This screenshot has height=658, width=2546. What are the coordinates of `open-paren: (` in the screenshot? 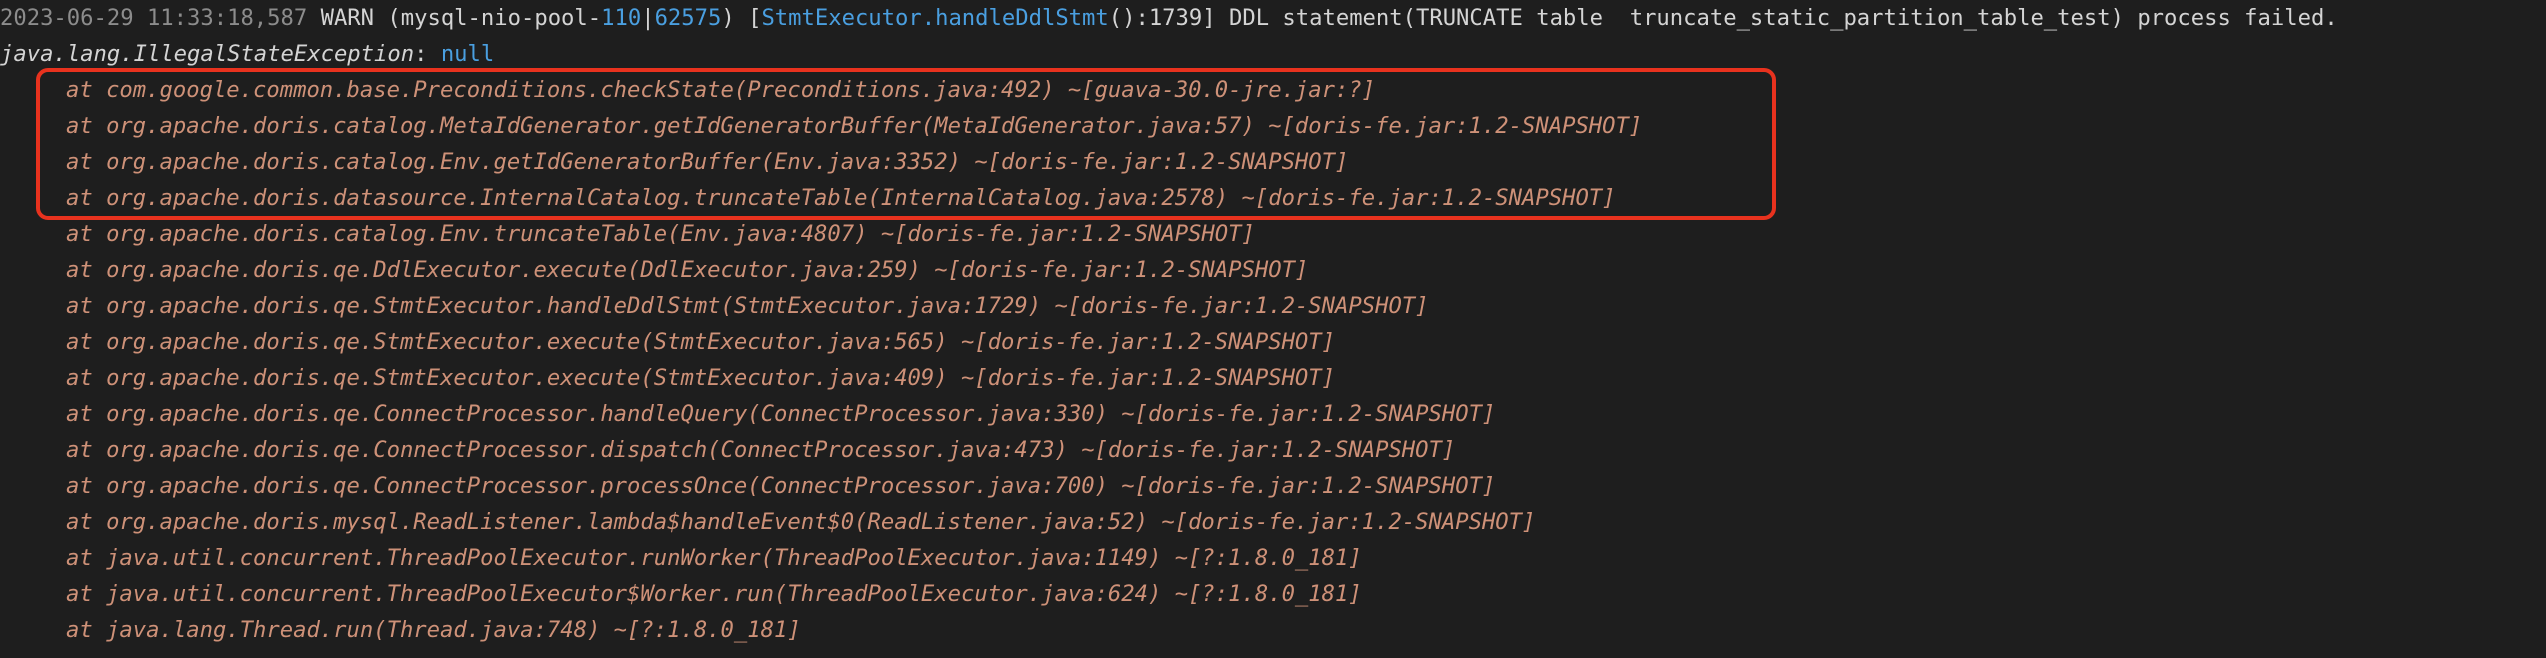 It's located at (387, 18).